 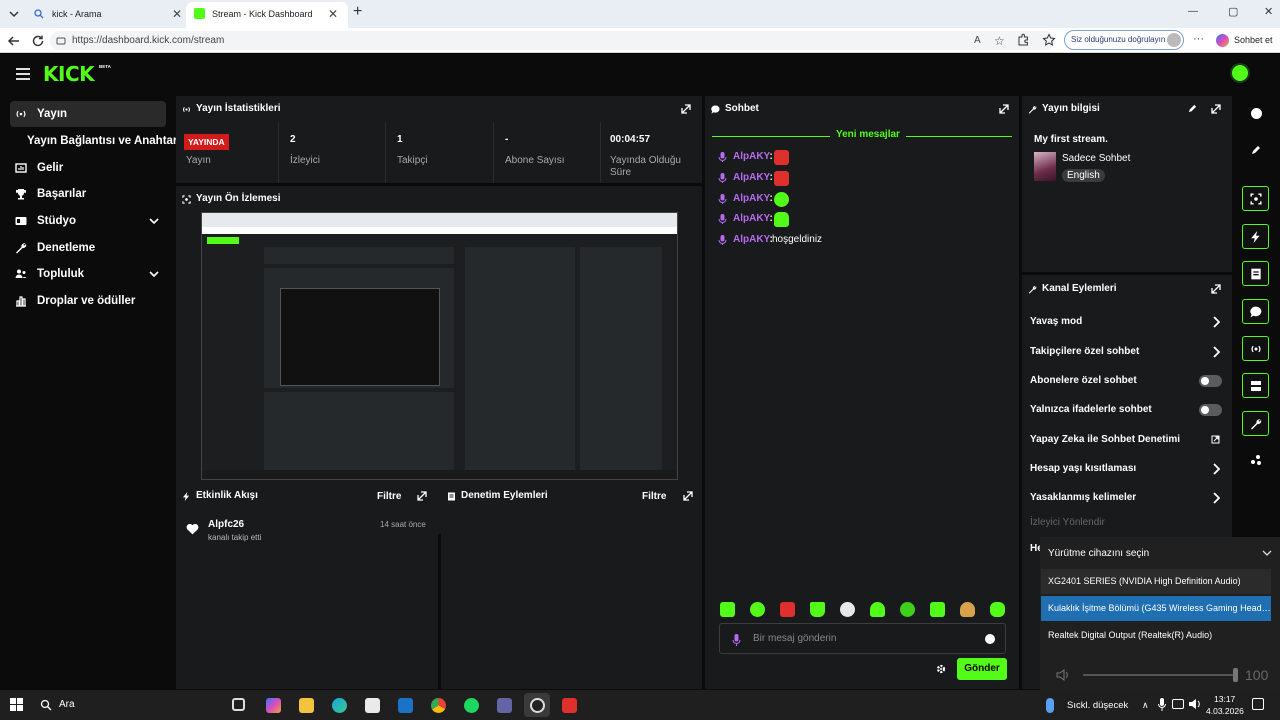 What do you see at coordinates (1210, 410) in the screenshot?
I see `emotes-only-toggle` at bounding box center [1210, 410].